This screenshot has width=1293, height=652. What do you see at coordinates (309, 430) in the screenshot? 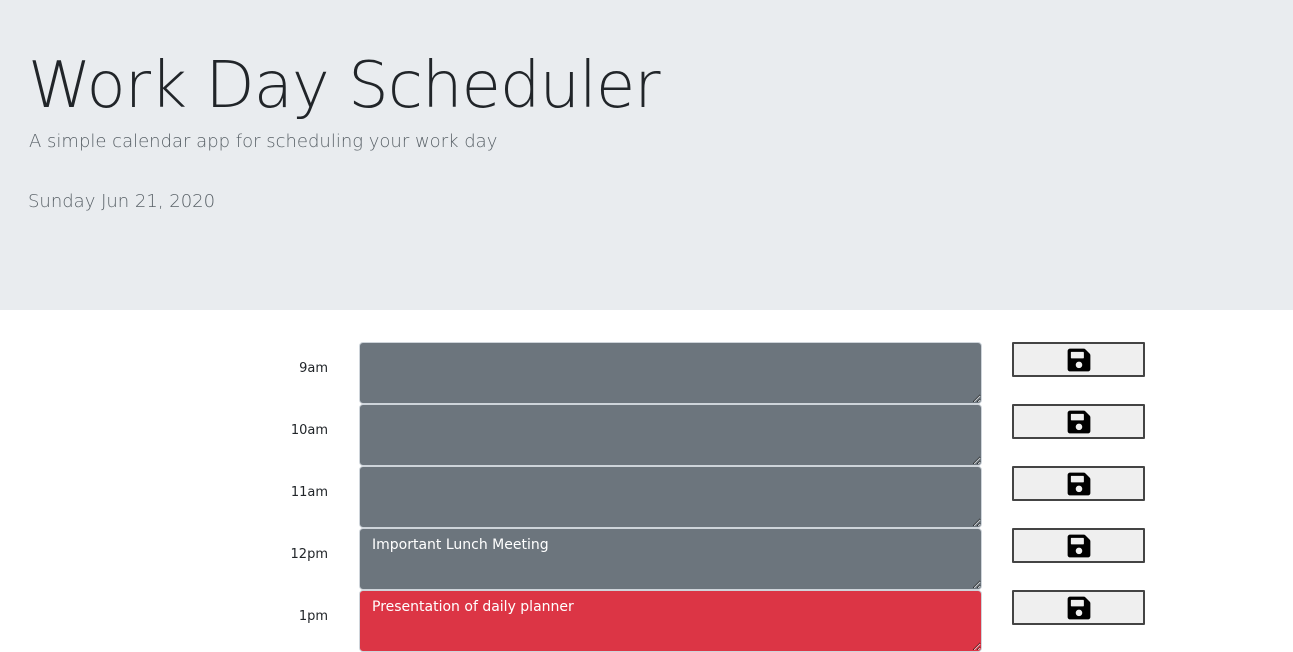
I see `hour-label: 10am` at bounding box center [309, 430].